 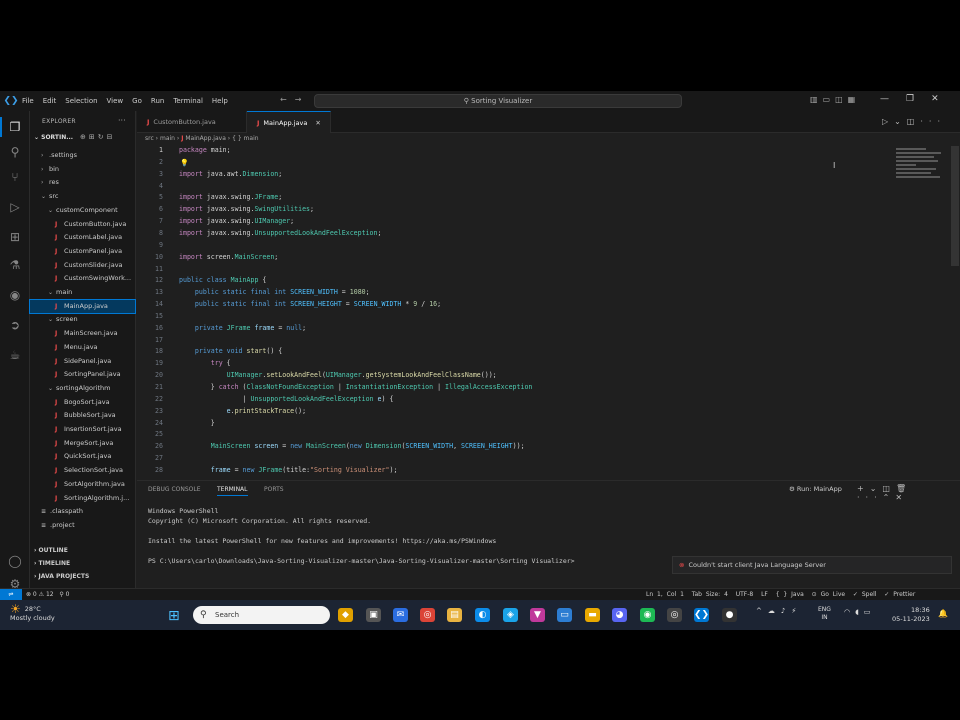 What do you see at coordinates (82, 306) in the screenshot?
I see `tree-file: J MainApp.java` at bounding box center [82, 306].